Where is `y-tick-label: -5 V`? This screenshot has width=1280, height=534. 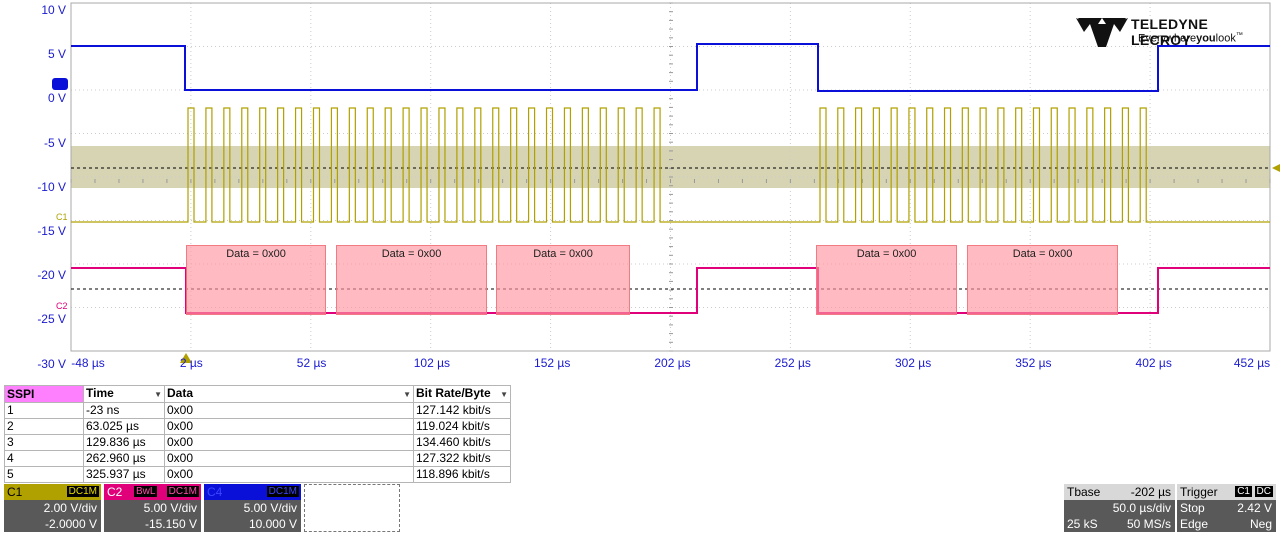 y-tick-label: -5 V is located at coordinates (54, 142).